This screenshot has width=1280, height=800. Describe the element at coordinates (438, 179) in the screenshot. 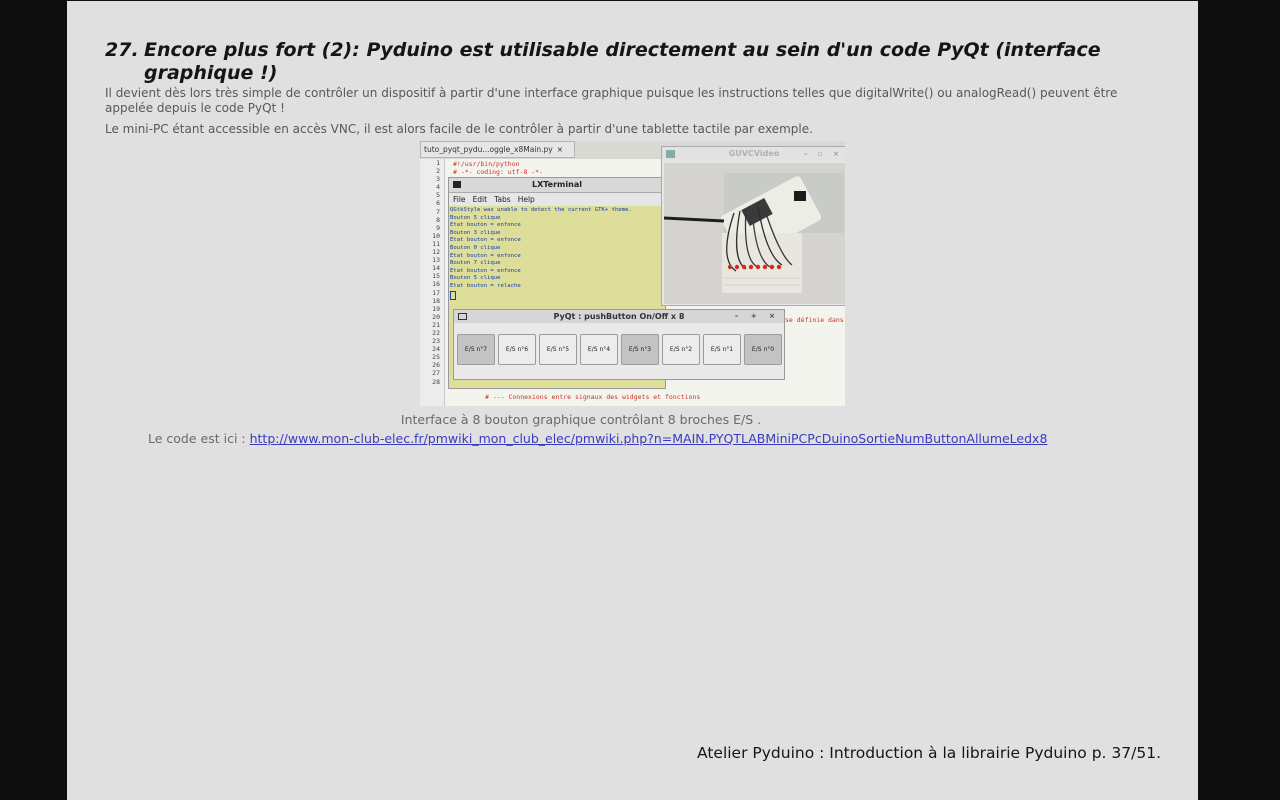

I see `line-number: 3` at that location.